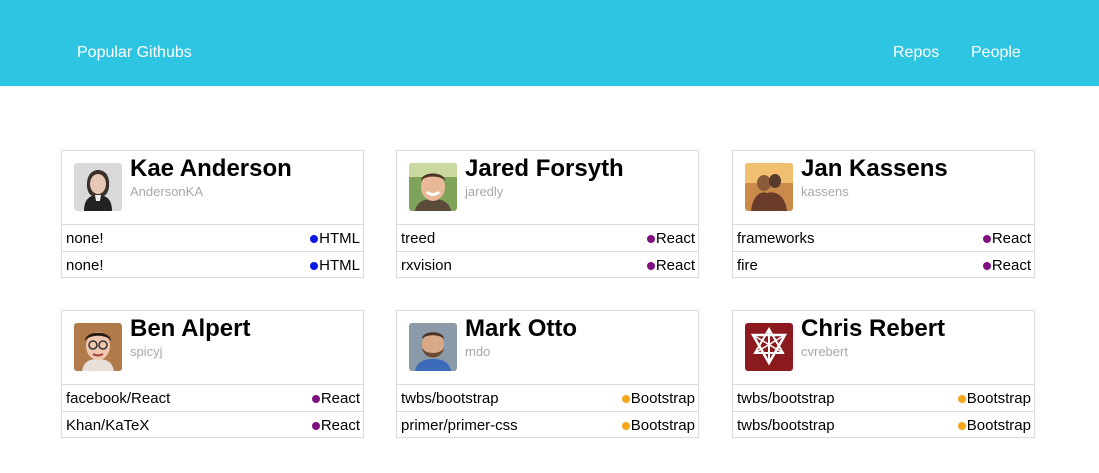 The height and width of the screenshot is (473, 1099). I want to click on nav-people-link: People, so click(996, 53).